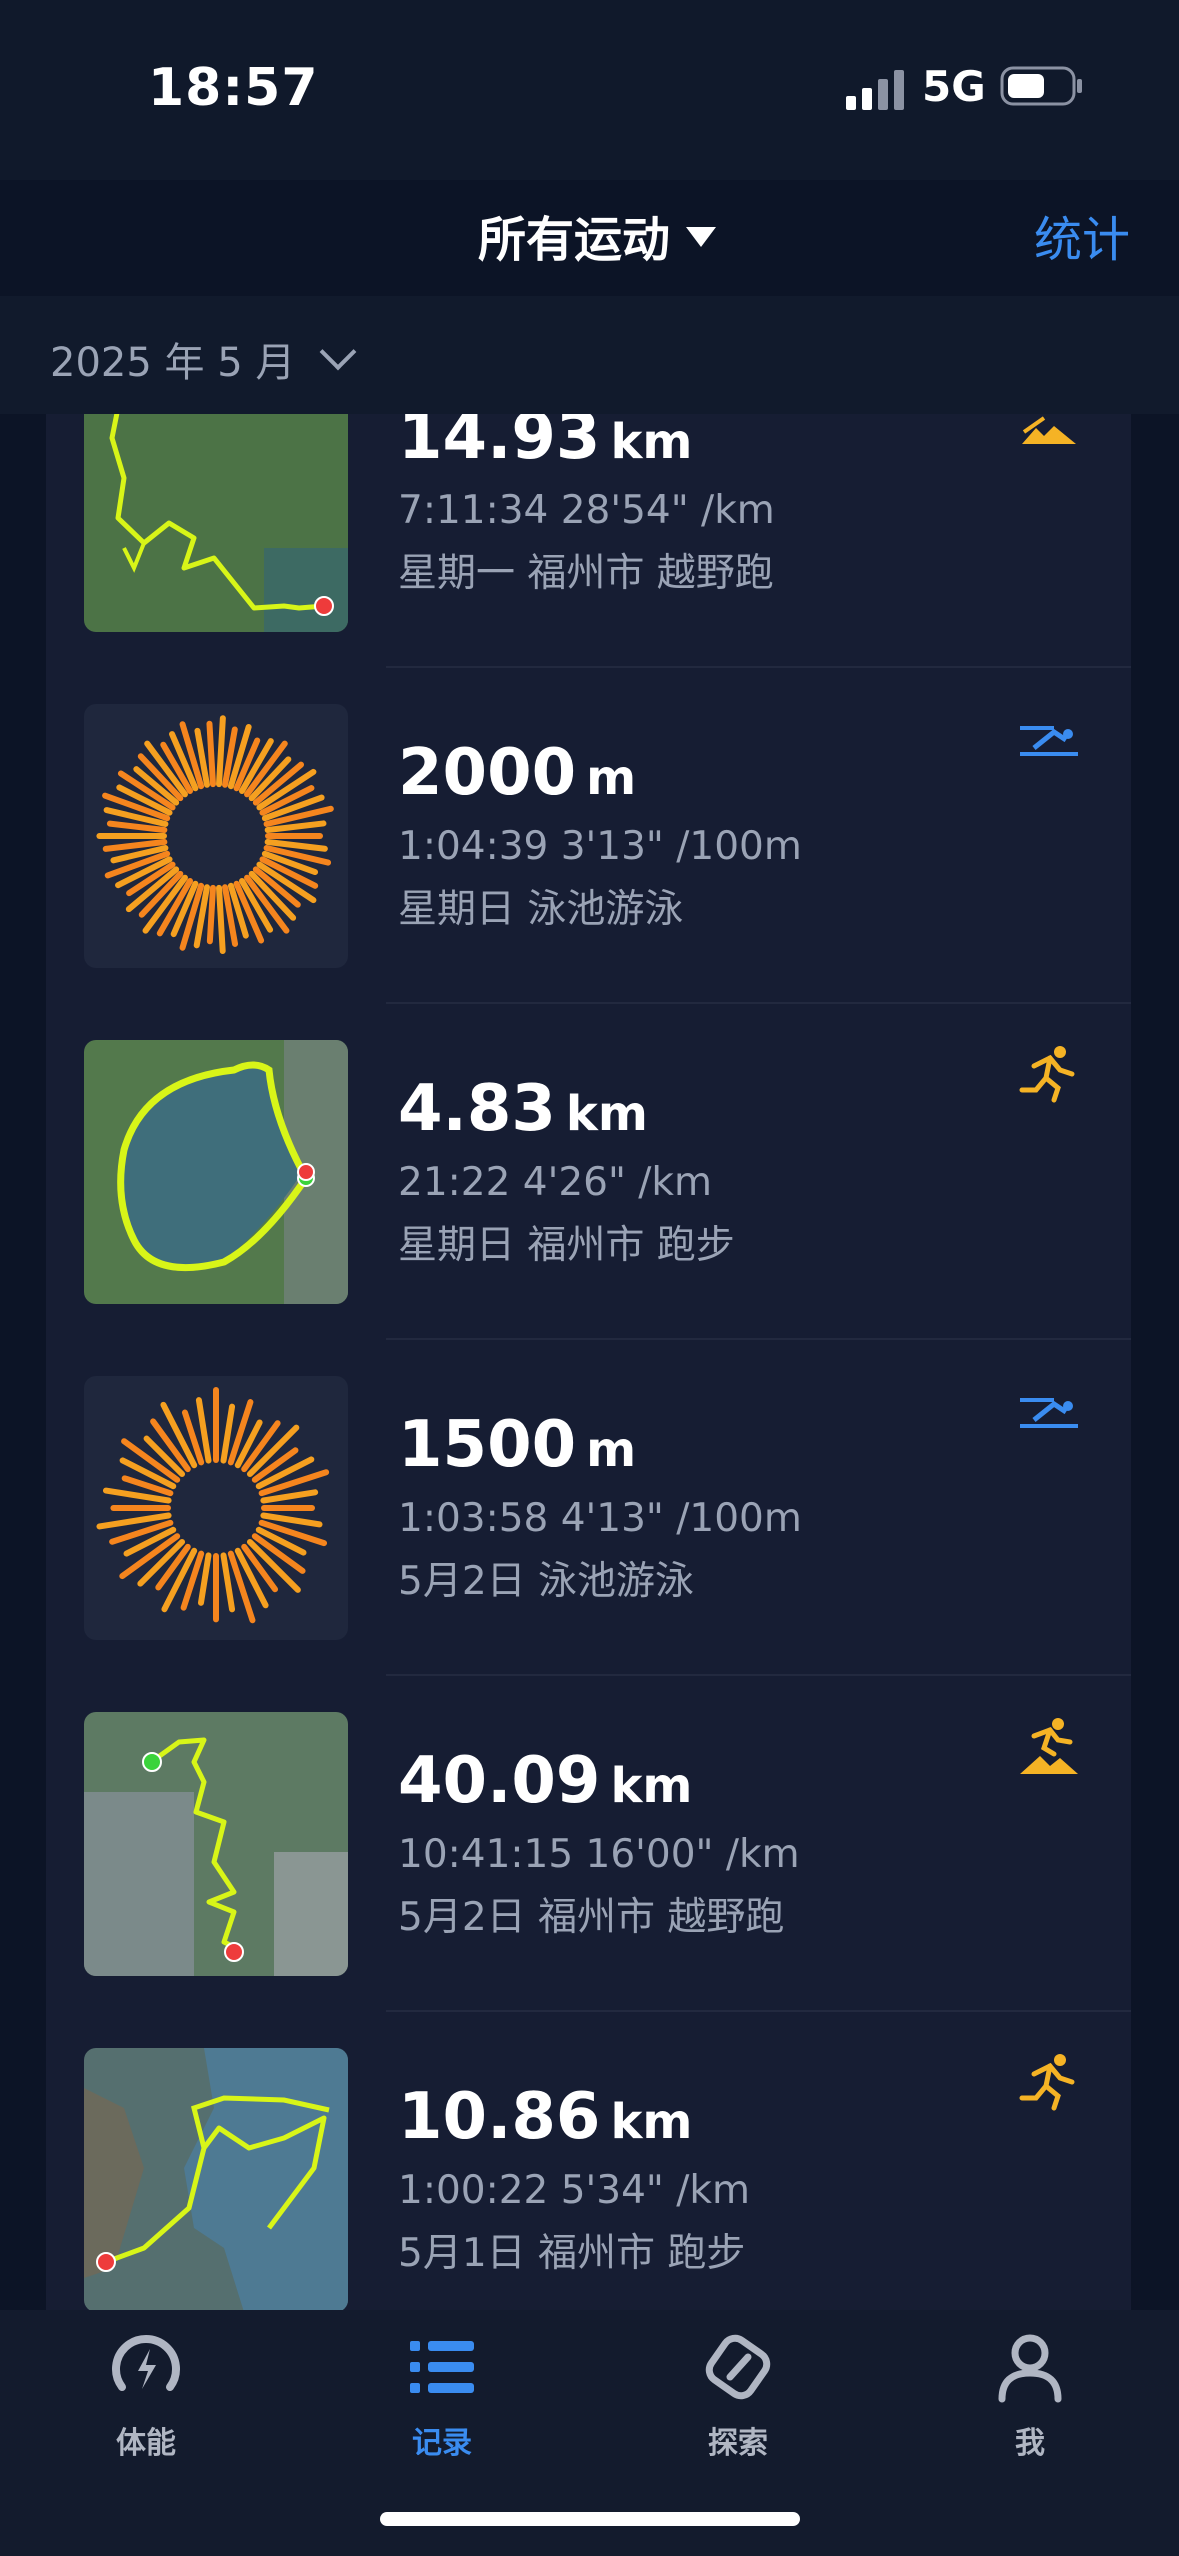 The width and height of the screenshot is (1179, 2556). What do you see at coordinates (1082, 235) in the screenshot?
I see `stats-button: 统计` at bounding box center [1082, 235].